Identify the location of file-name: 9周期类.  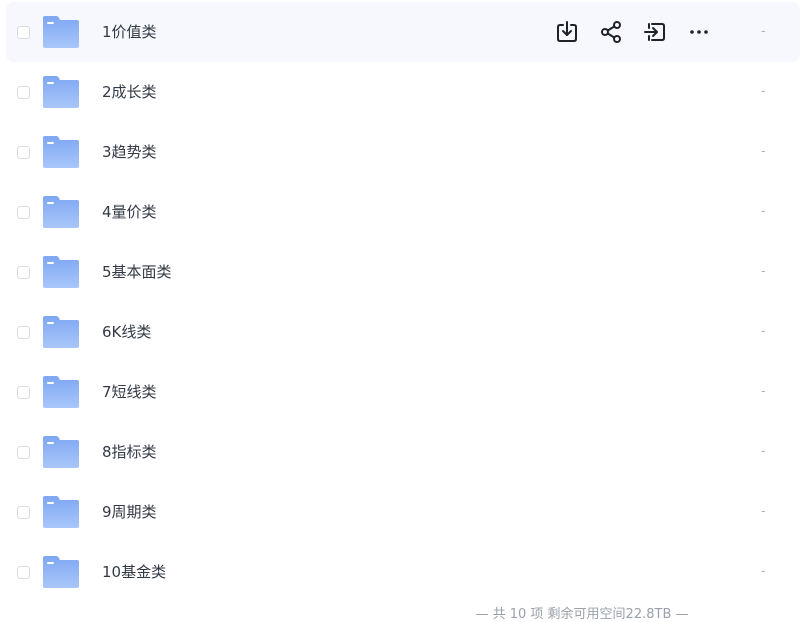
(129, 512).